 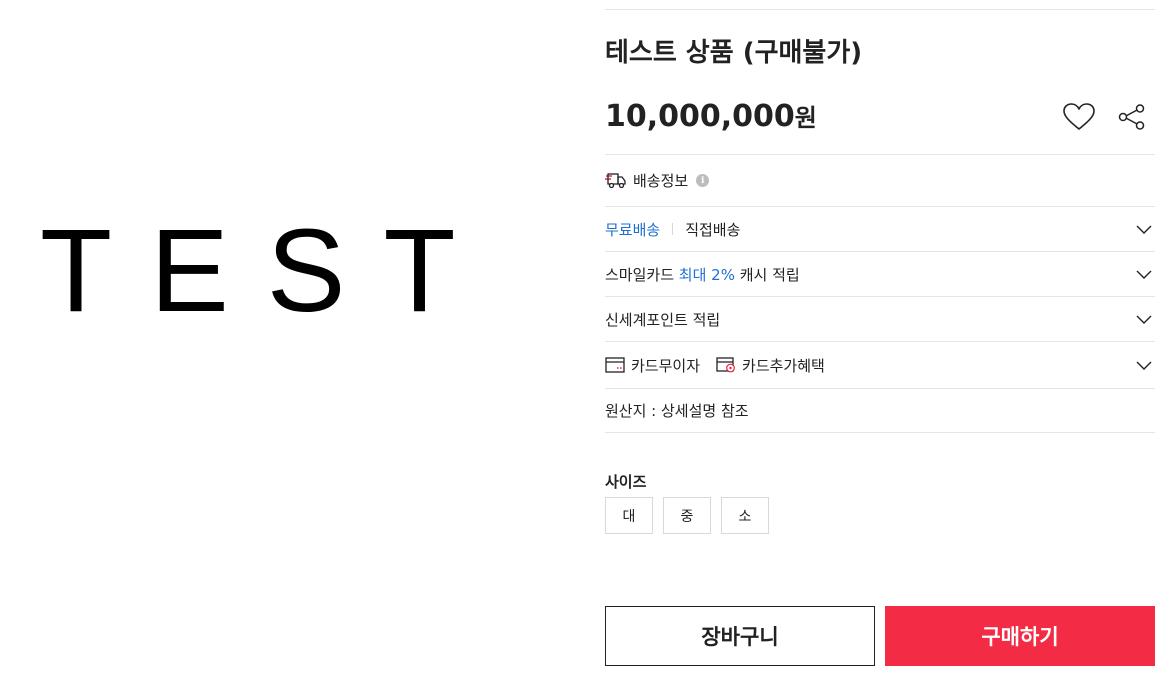 What do you see at coordinates (767, 274) in the screenshot?
I see `smilecard-suffix: 캐시 적립` at bounding box center [767, 274].